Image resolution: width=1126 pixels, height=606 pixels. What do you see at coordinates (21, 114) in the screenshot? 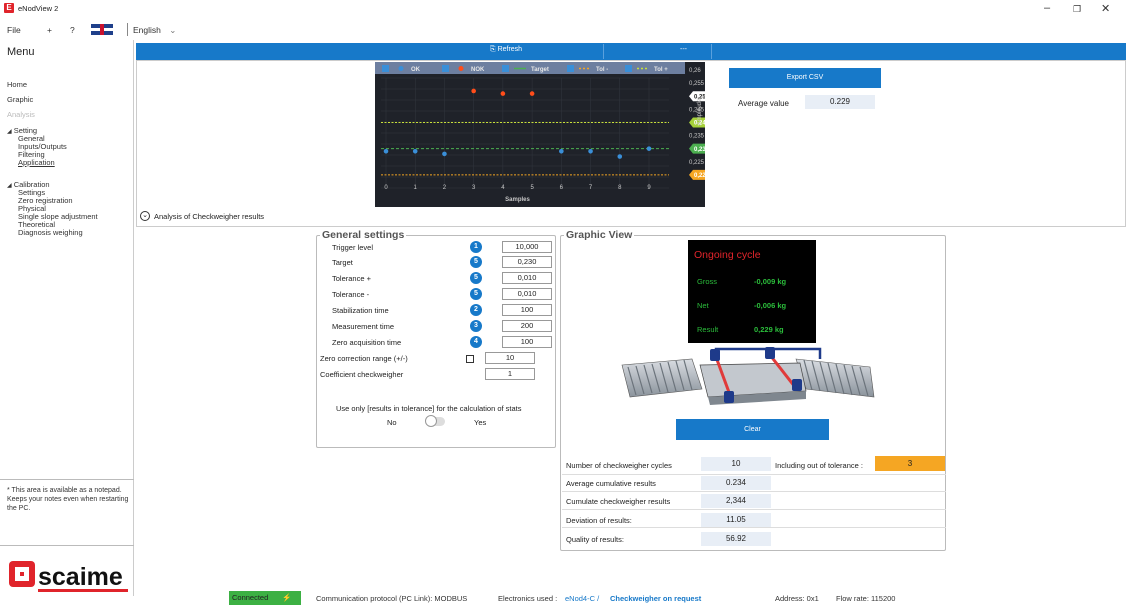
I see `sidebar-item-analysis: Analysis` at bounding box center [21, 114].